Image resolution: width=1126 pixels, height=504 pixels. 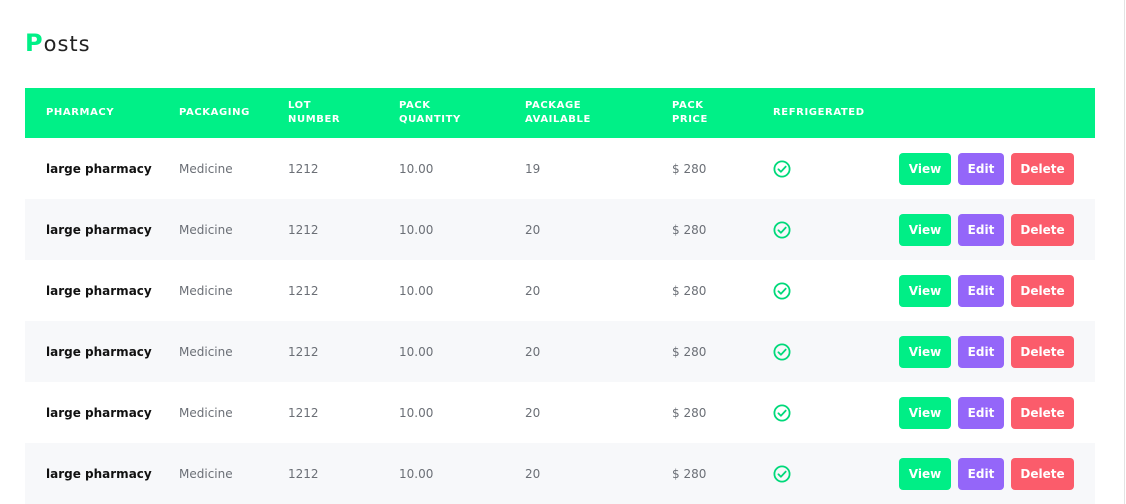 I want to click on page-title: Posts, so click(x=58, y=43).